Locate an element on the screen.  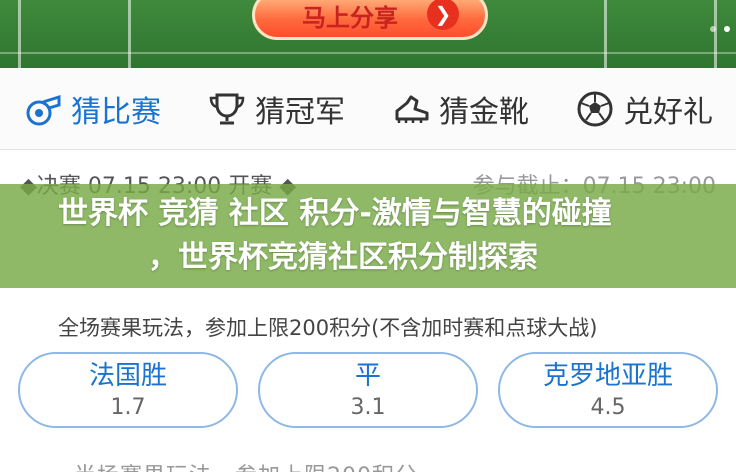
whistle-icon is located at coordinates (43, 109).